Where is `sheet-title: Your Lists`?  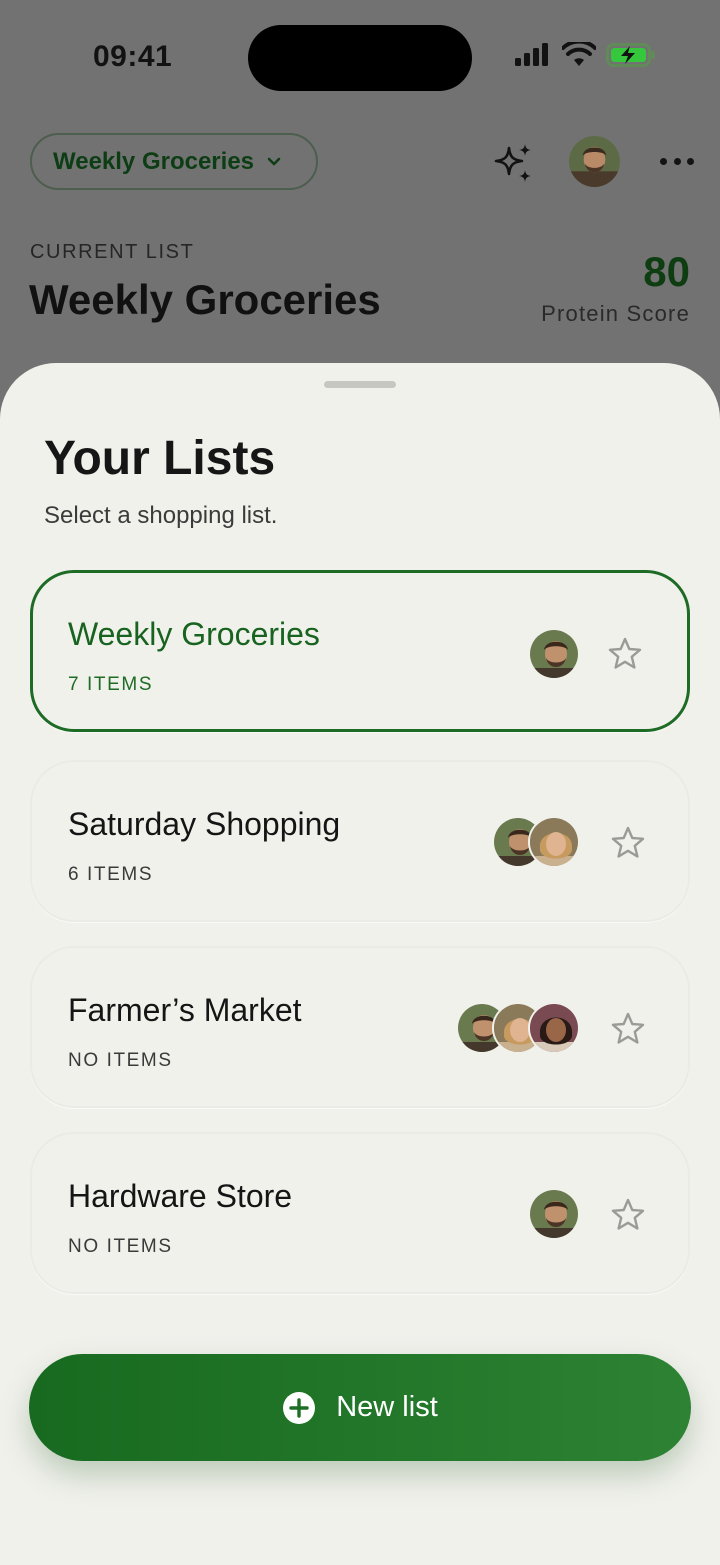
sheet-title: Your Lists is located at coordinates (160, 458).